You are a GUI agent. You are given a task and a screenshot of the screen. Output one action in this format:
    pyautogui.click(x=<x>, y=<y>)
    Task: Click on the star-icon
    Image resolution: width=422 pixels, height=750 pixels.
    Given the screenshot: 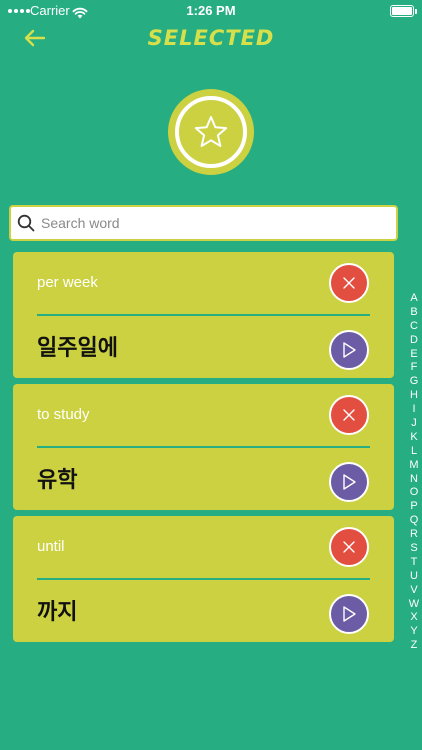 What is the action you would take?
    pyautogui.click(x=211, y=131)
    